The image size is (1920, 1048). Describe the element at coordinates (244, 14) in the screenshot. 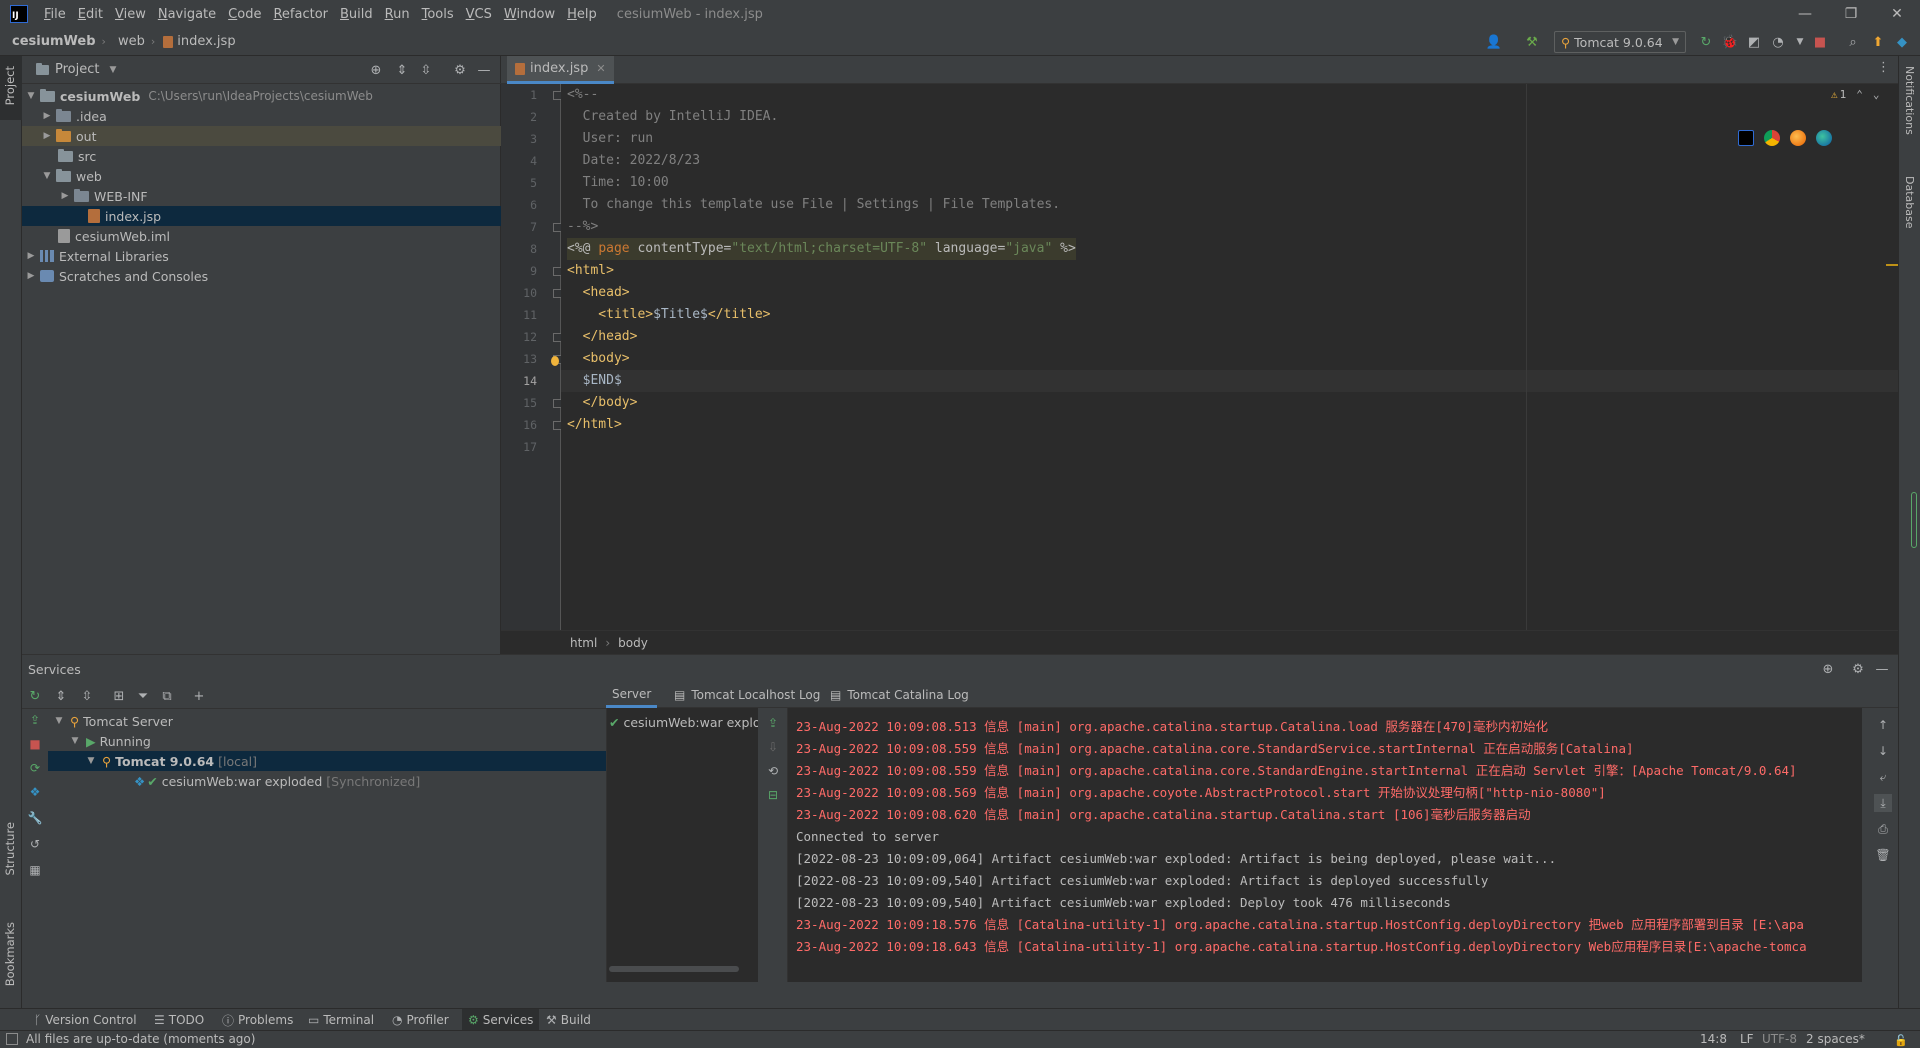

I see `menu-code: Code` at that location.